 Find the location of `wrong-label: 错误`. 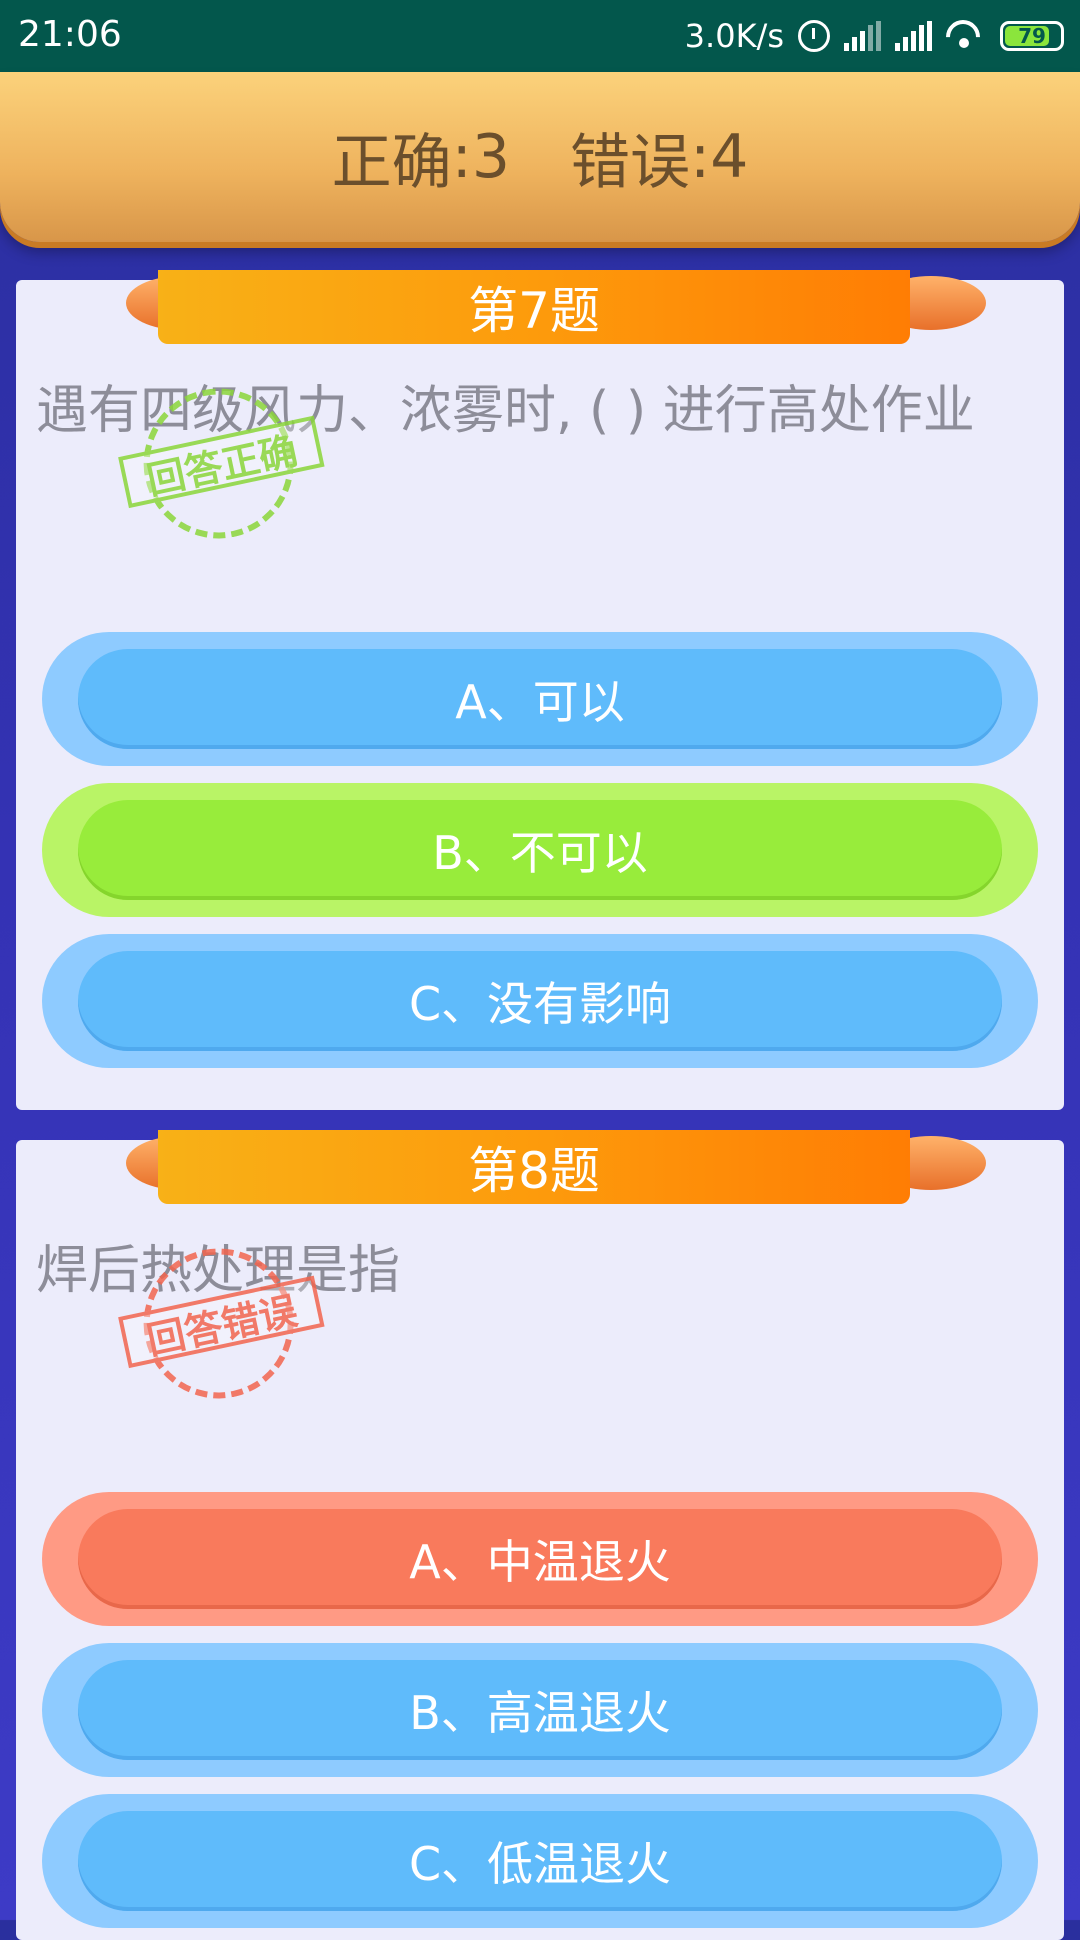

wrong-label: 错误 is located at coordinates (630, 162).